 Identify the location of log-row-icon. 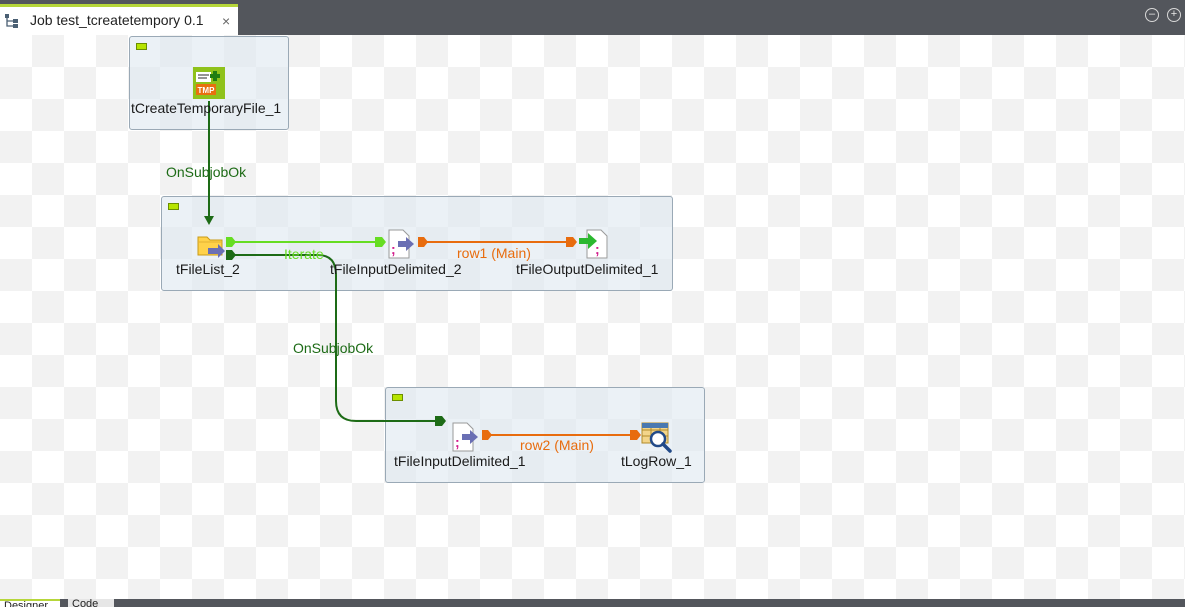
(656, 437).